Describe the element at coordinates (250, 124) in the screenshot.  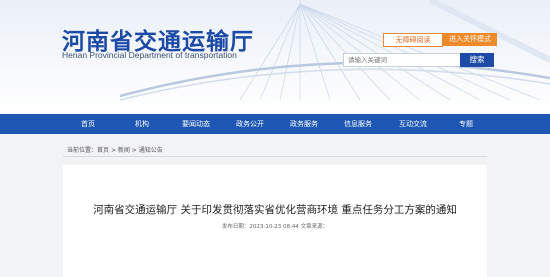
I see `nav-item-gov-affairs-open: 政务公开` at that location.